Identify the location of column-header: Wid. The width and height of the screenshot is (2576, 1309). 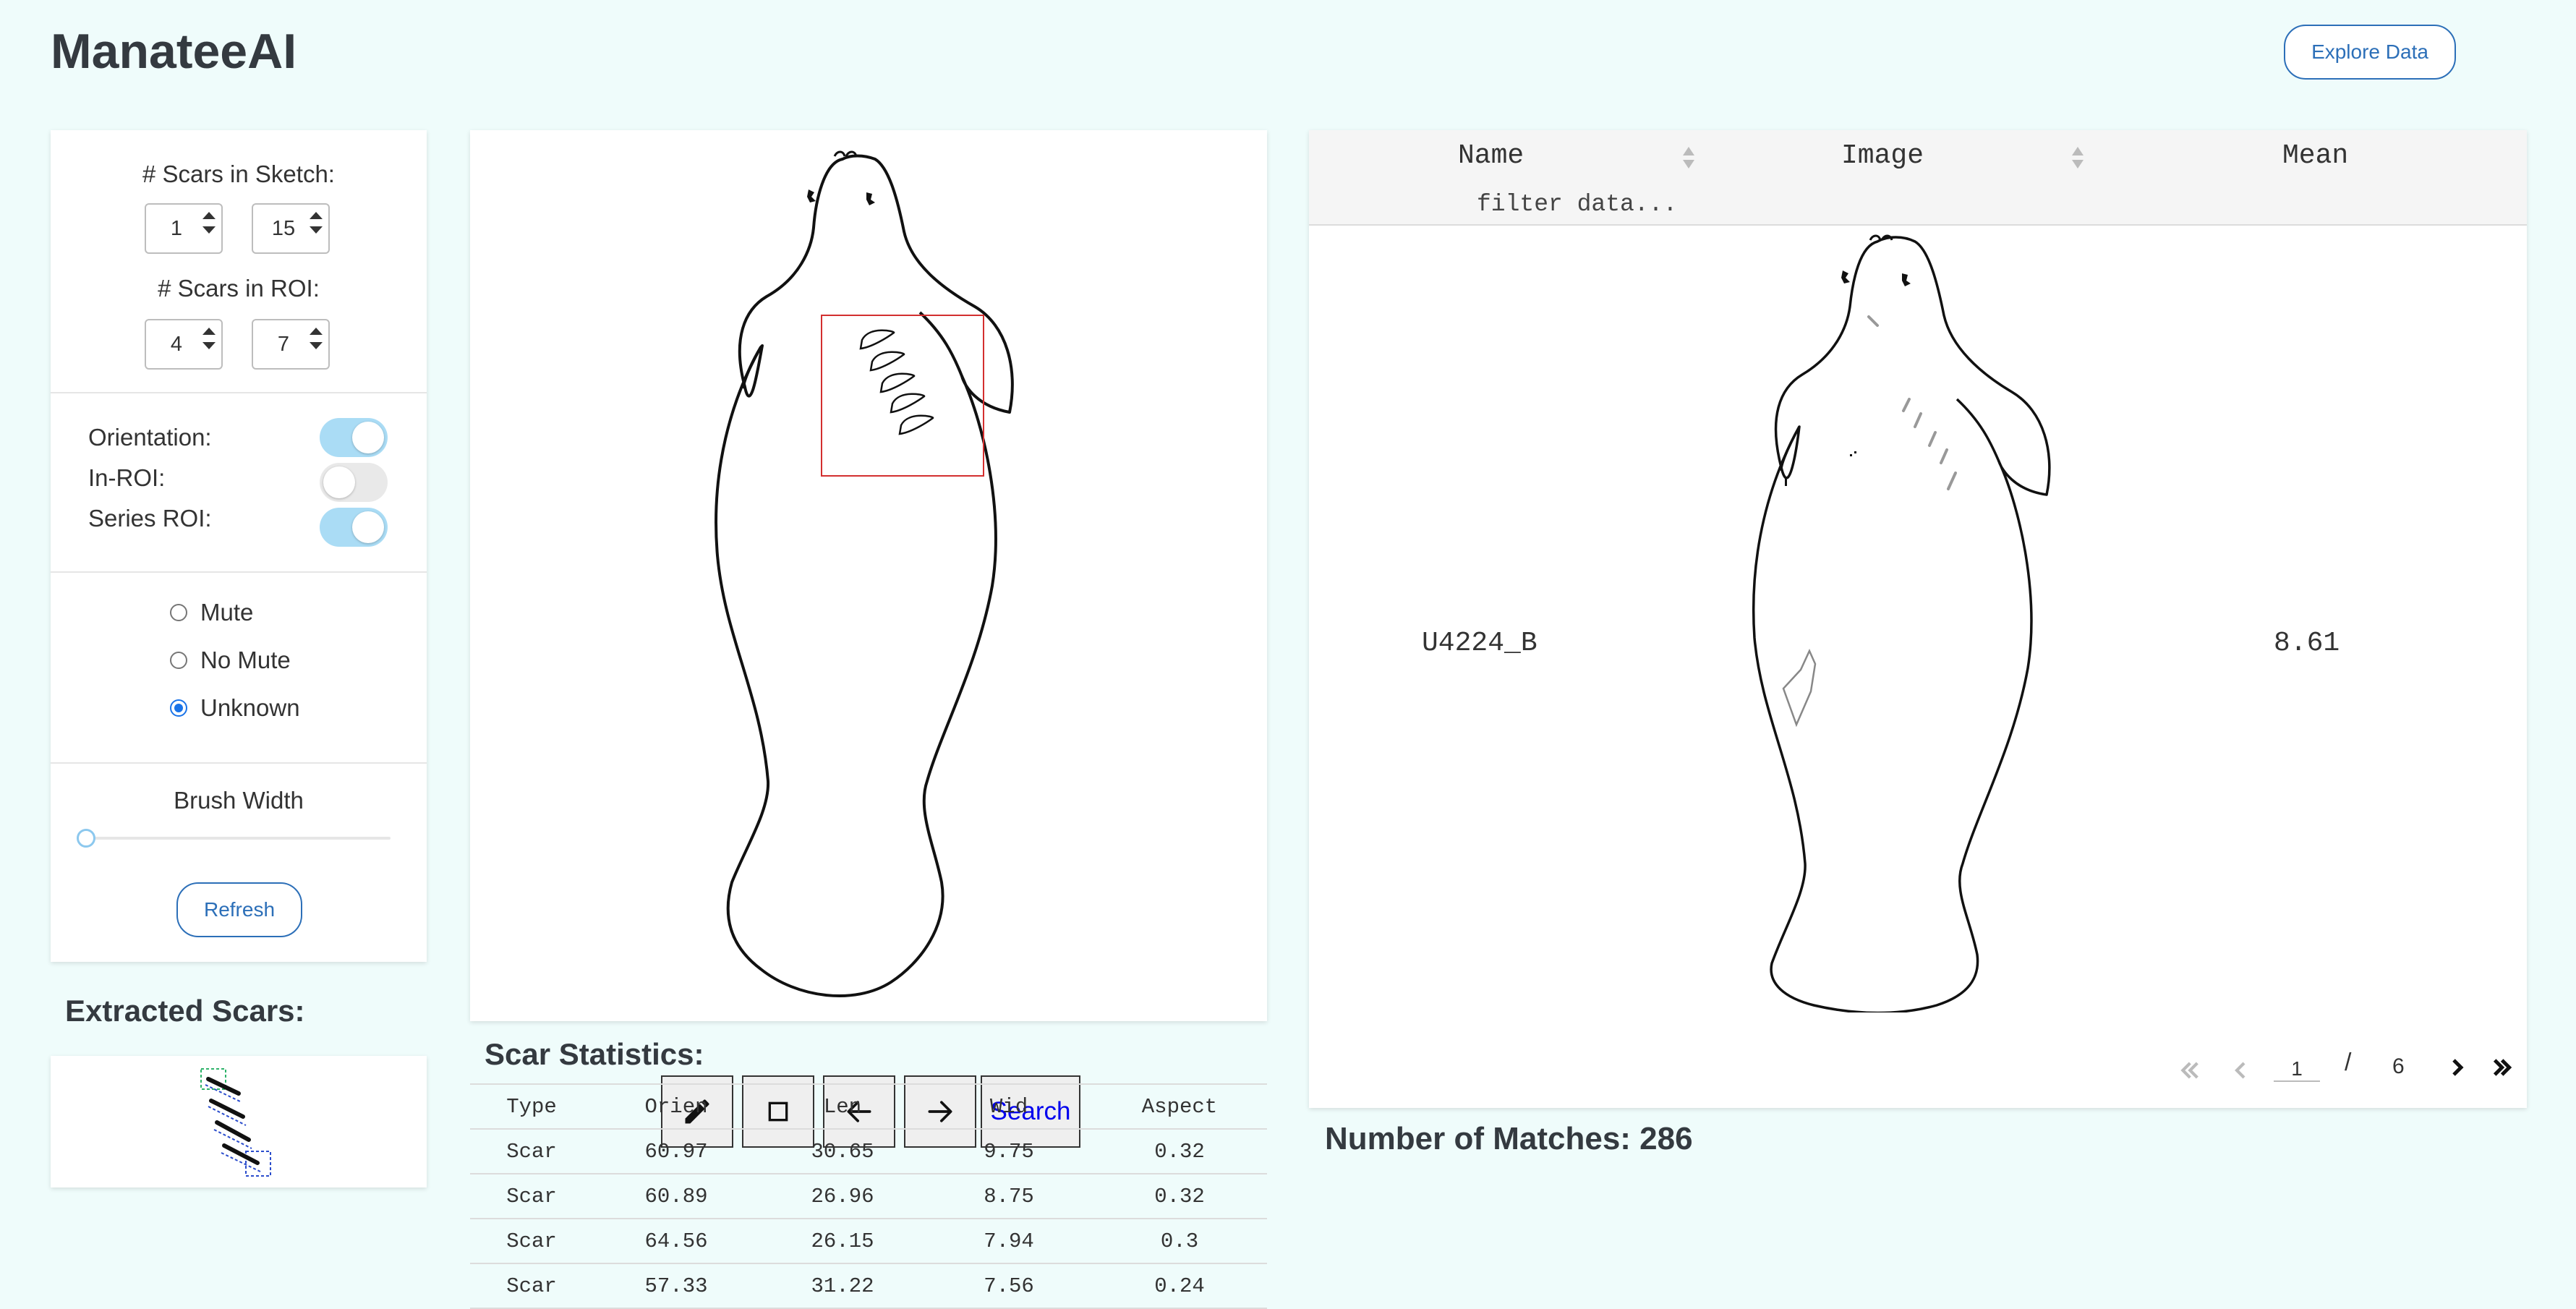
(1009, 1106).